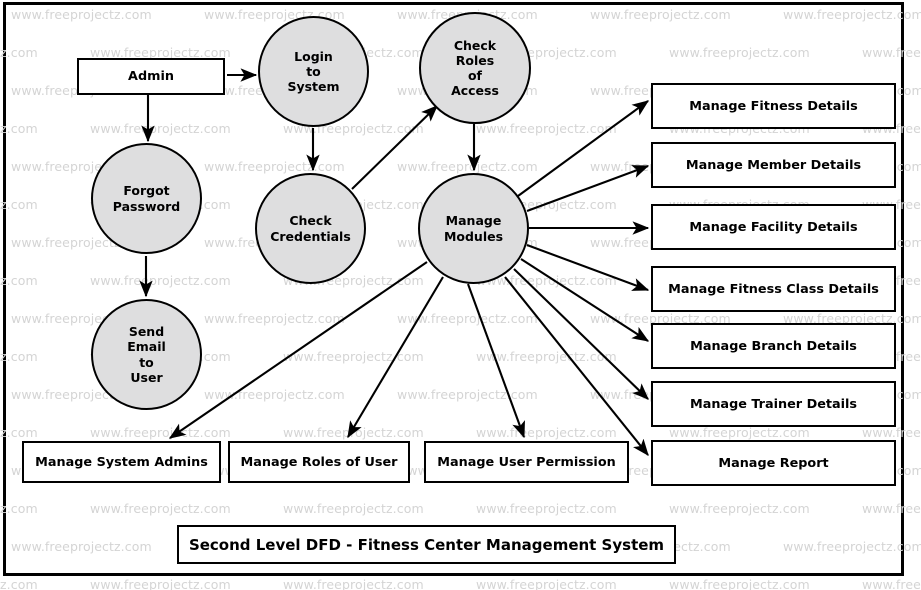 The height and width of the screenshot is (590, 921). What do you see at coordinates (588, 267) in the screenshot?
I see `flow-modules-fitnessclass` at bounding box center [588, 267].